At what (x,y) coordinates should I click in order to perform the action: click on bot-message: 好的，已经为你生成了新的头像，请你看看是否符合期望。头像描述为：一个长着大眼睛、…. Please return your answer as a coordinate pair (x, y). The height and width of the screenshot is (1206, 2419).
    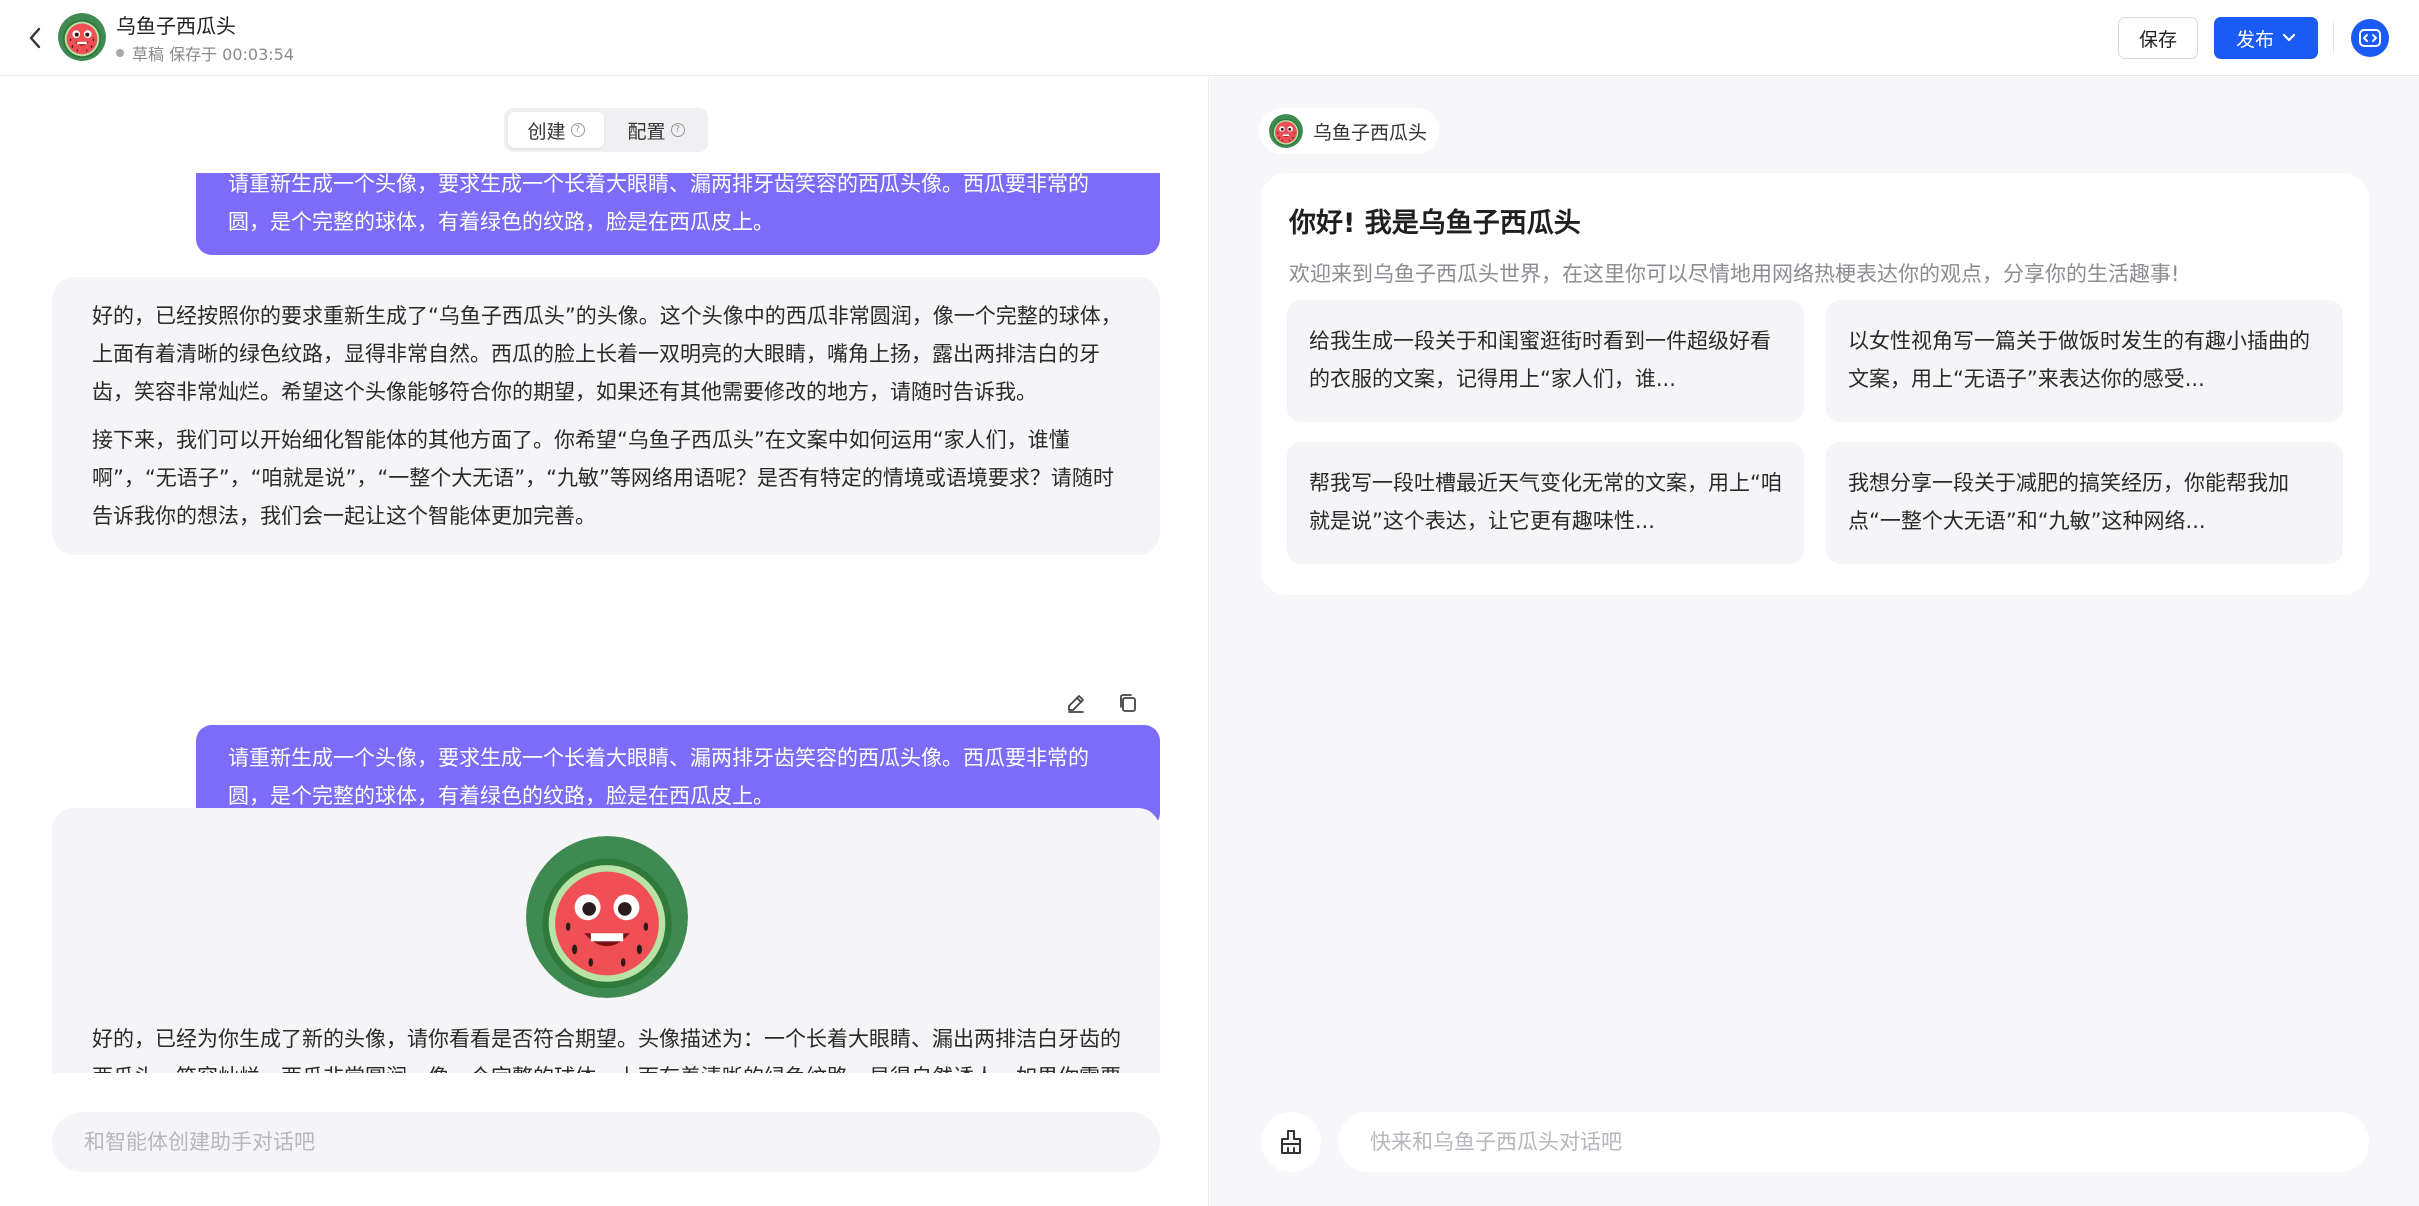
    Looking at the image, I should click on (606, 940).